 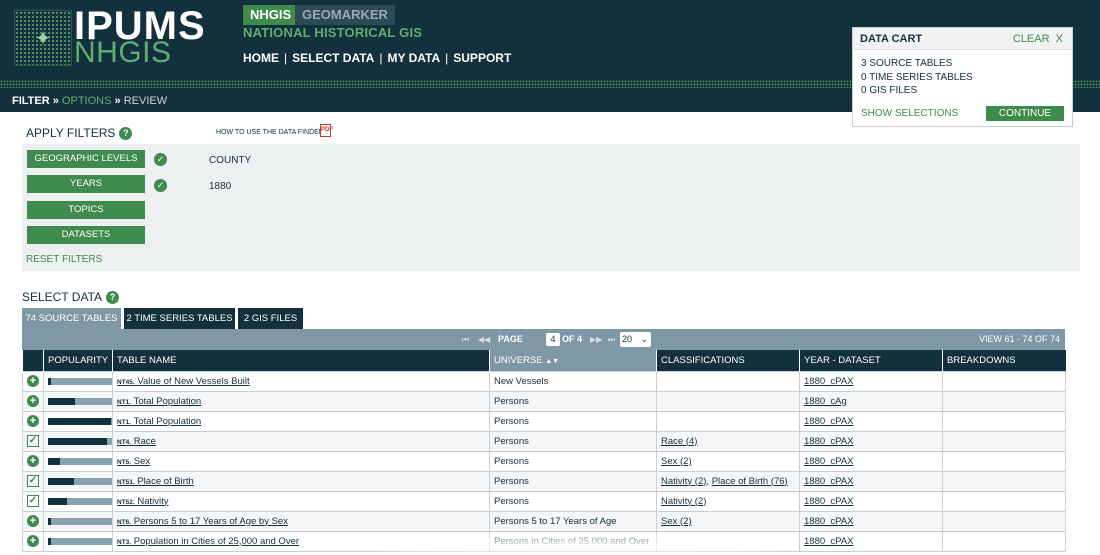 I want to click on view-range: VIEW 61 - 74 OF 74, so click(x=1019, y=339).